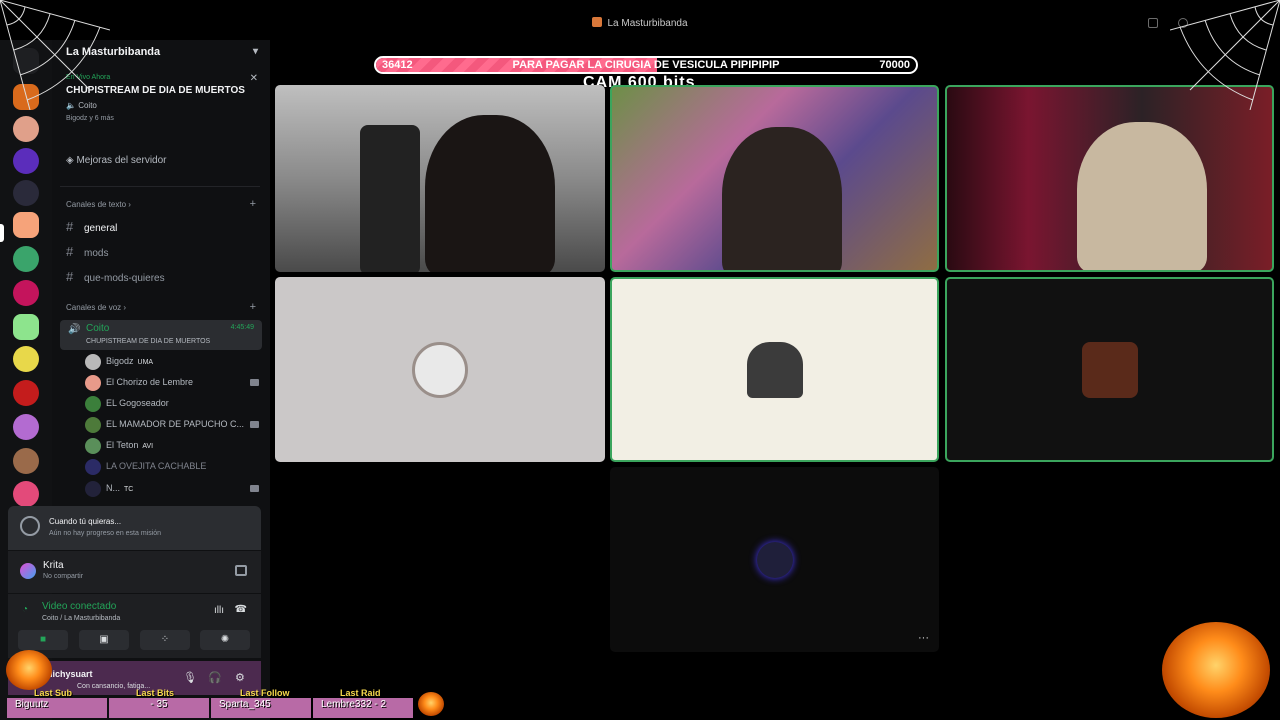  Describe the element at coordinates (87, 251) in the screenshot. I see `channel-mods: # mods` at that location.